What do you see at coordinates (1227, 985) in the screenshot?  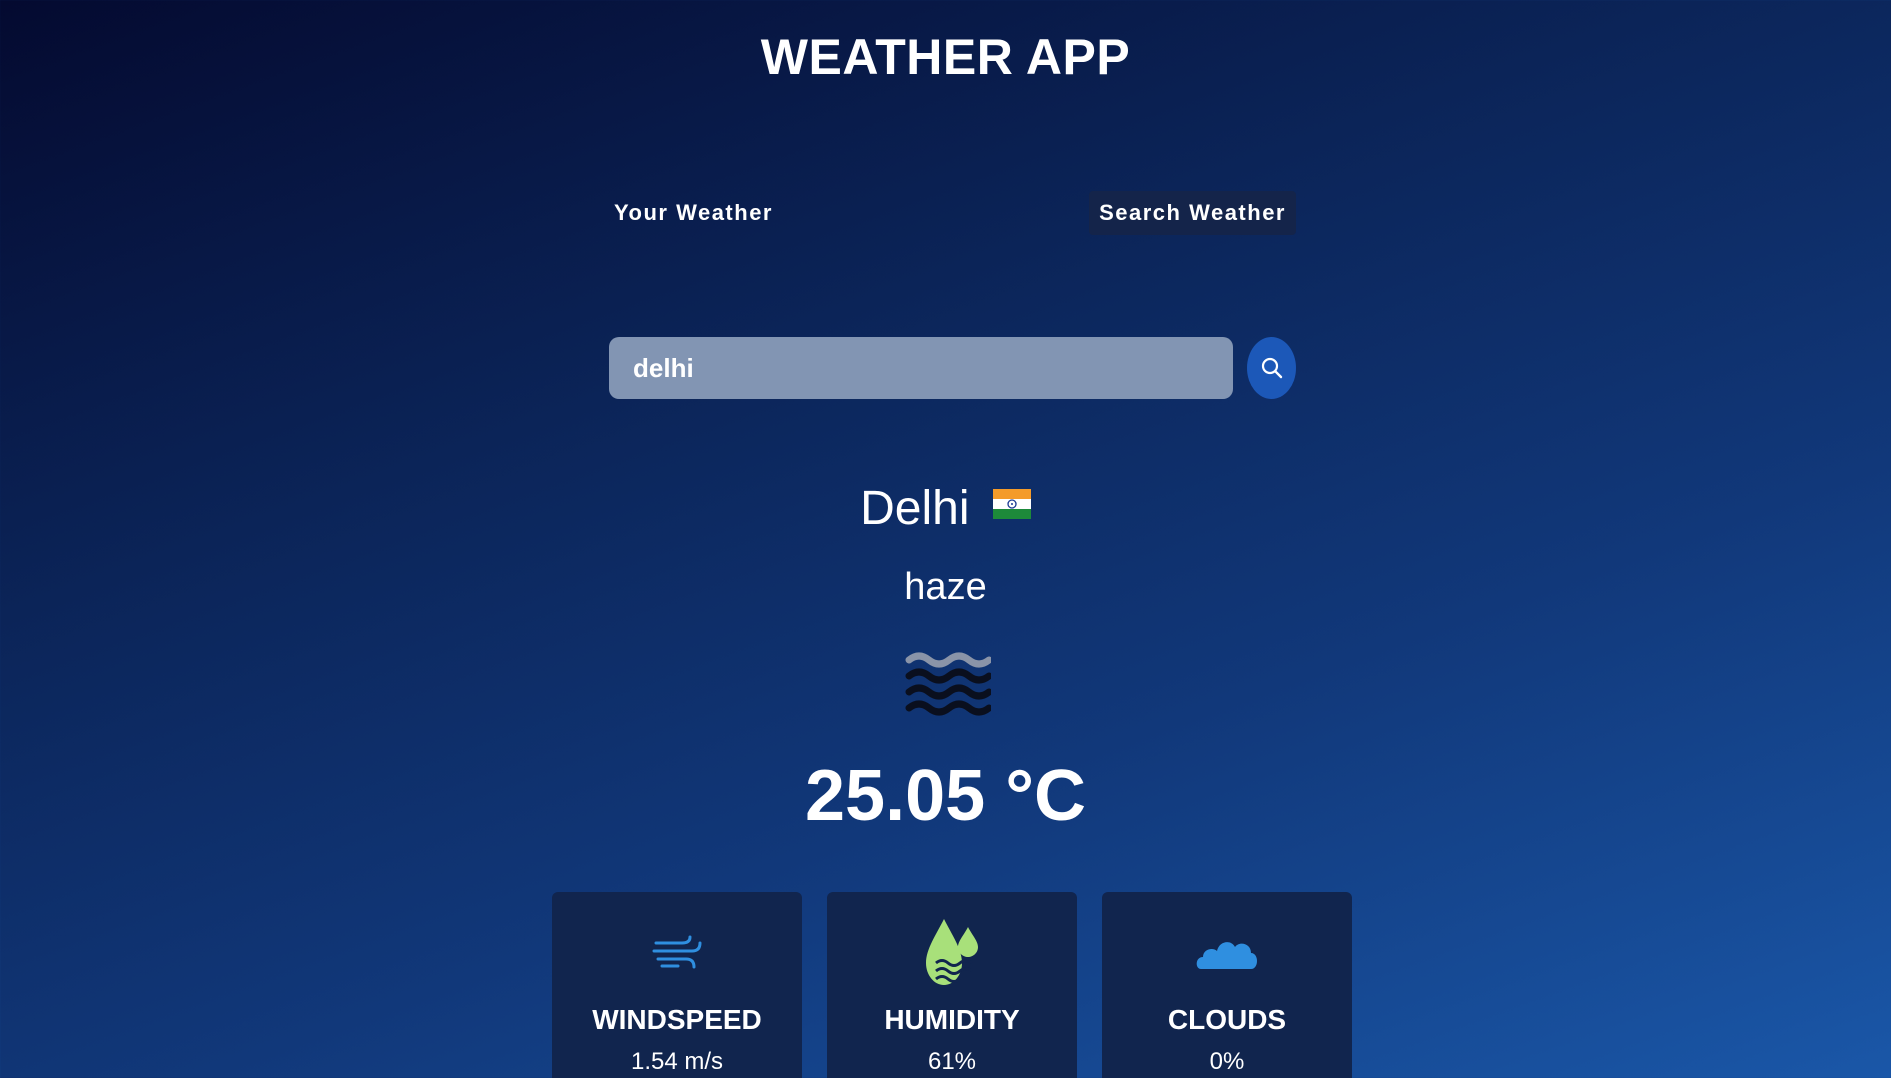 I see `clouds-card: CLOUDS 0%` at bounding box center [1227, 985].